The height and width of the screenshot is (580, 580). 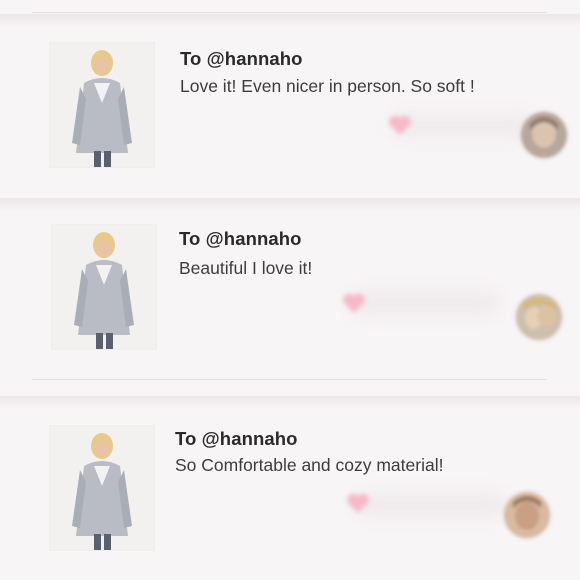 What do you see at coordinates (309, 465) in the screenshot?
I see `comment-text: So Comfortable and cozy material!` at bounding box center [309, 465].